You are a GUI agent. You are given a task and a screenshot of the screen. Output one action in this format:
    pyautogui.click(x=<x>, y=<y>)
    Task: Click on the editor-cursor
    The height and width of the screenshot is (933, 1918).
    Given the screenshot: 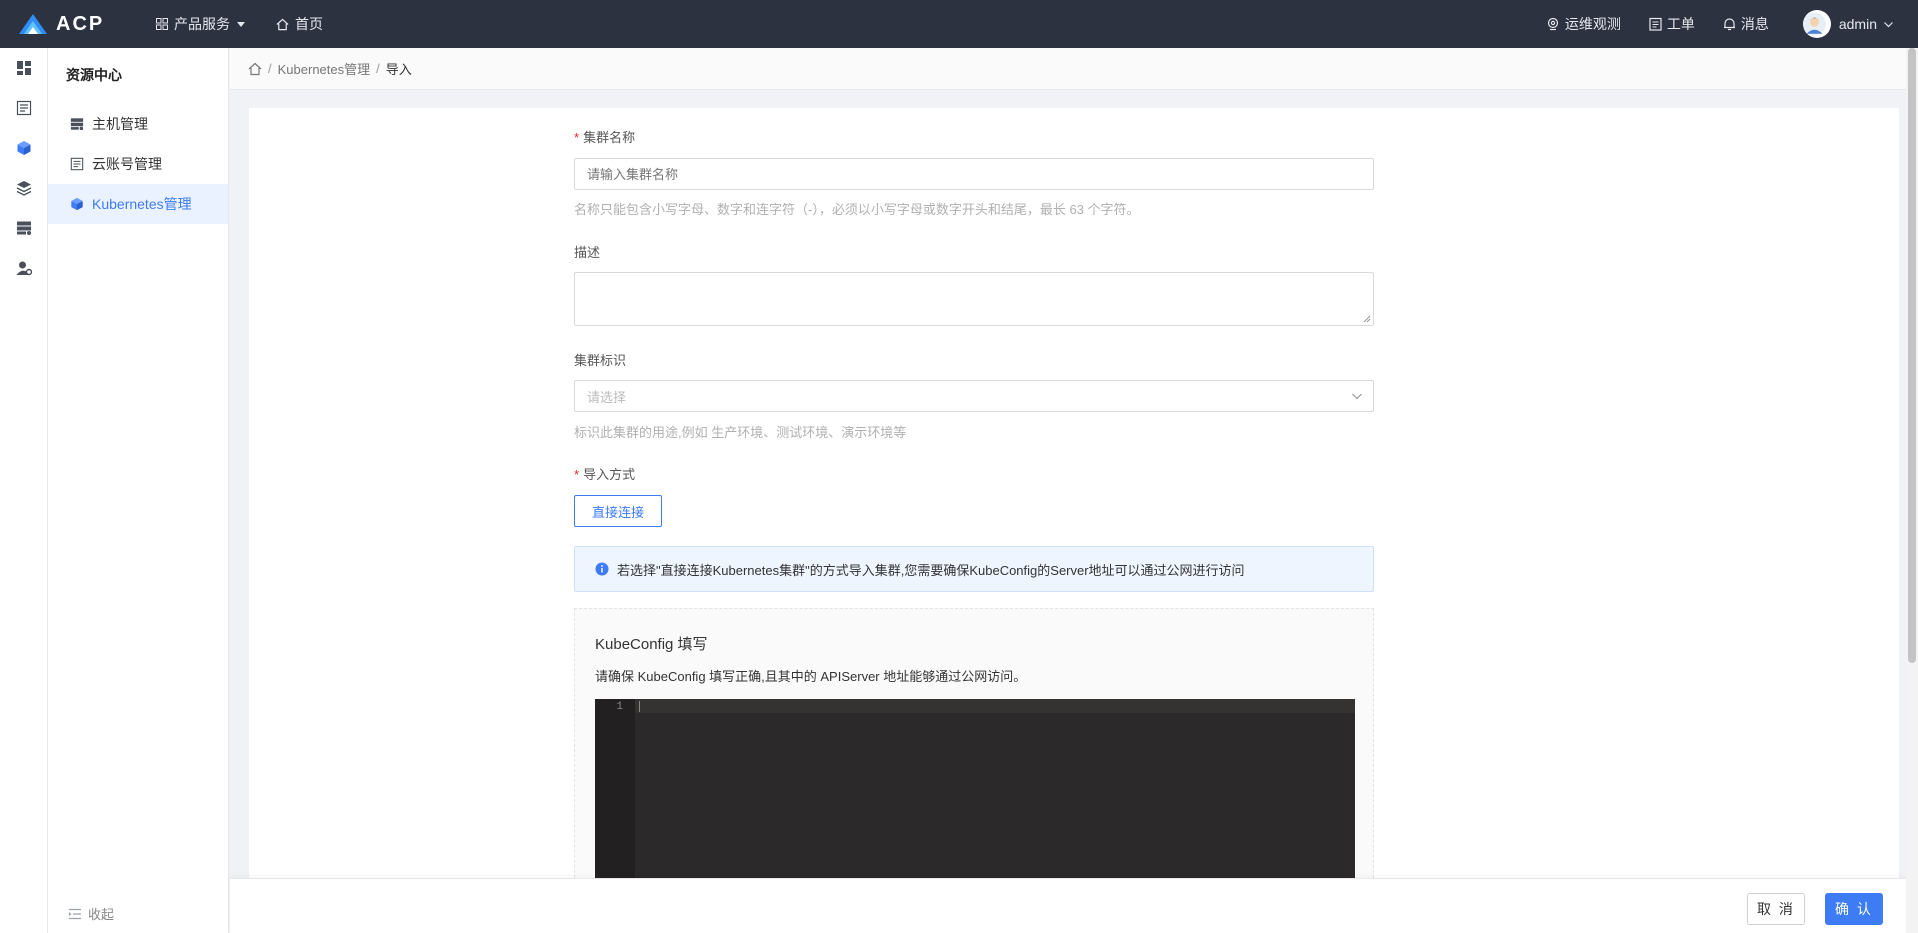 What is the action you would take?
    pyautogui.click(x=639, y=706)
    